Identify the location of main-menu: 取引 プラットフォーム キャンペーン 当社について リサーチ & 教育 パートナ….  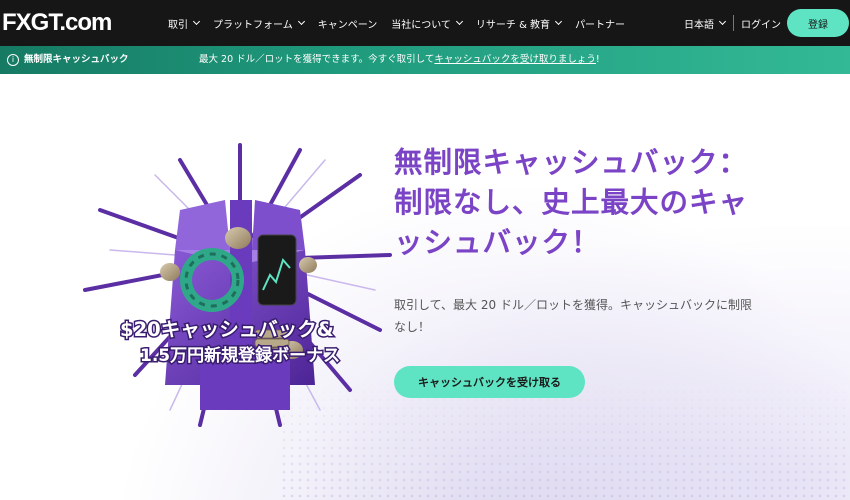
(403, 23).